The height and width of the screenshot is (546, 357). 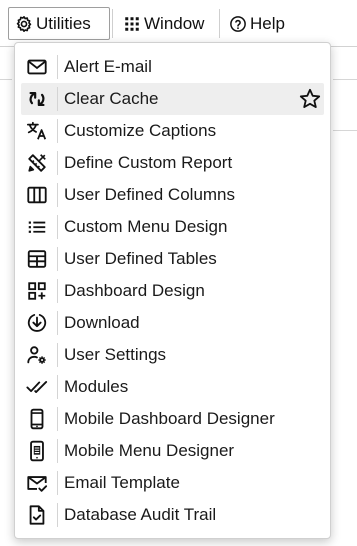 I want to click on menu-item-user-defined-columns: User Defined Columns, so click(x=172, y=195).